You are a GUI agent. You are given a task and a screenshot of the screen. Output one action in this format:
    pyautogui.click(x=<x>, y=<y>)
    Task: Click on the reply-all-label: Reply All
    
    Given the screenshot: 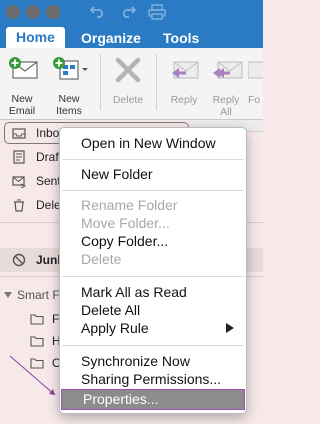 What is the action you would take?
    pyautogui.click(x=226, y=106)
    